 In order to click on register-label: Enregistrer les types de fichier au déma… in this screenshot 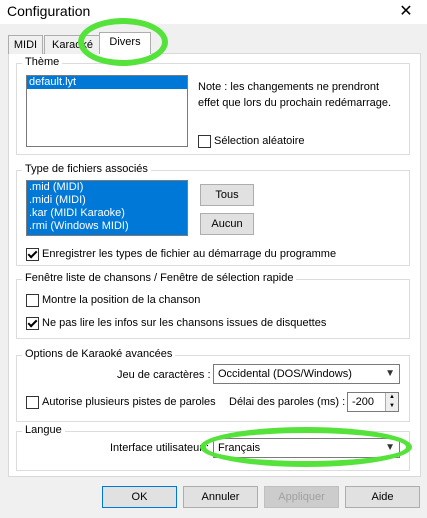, I will do `click(189, 254)`.